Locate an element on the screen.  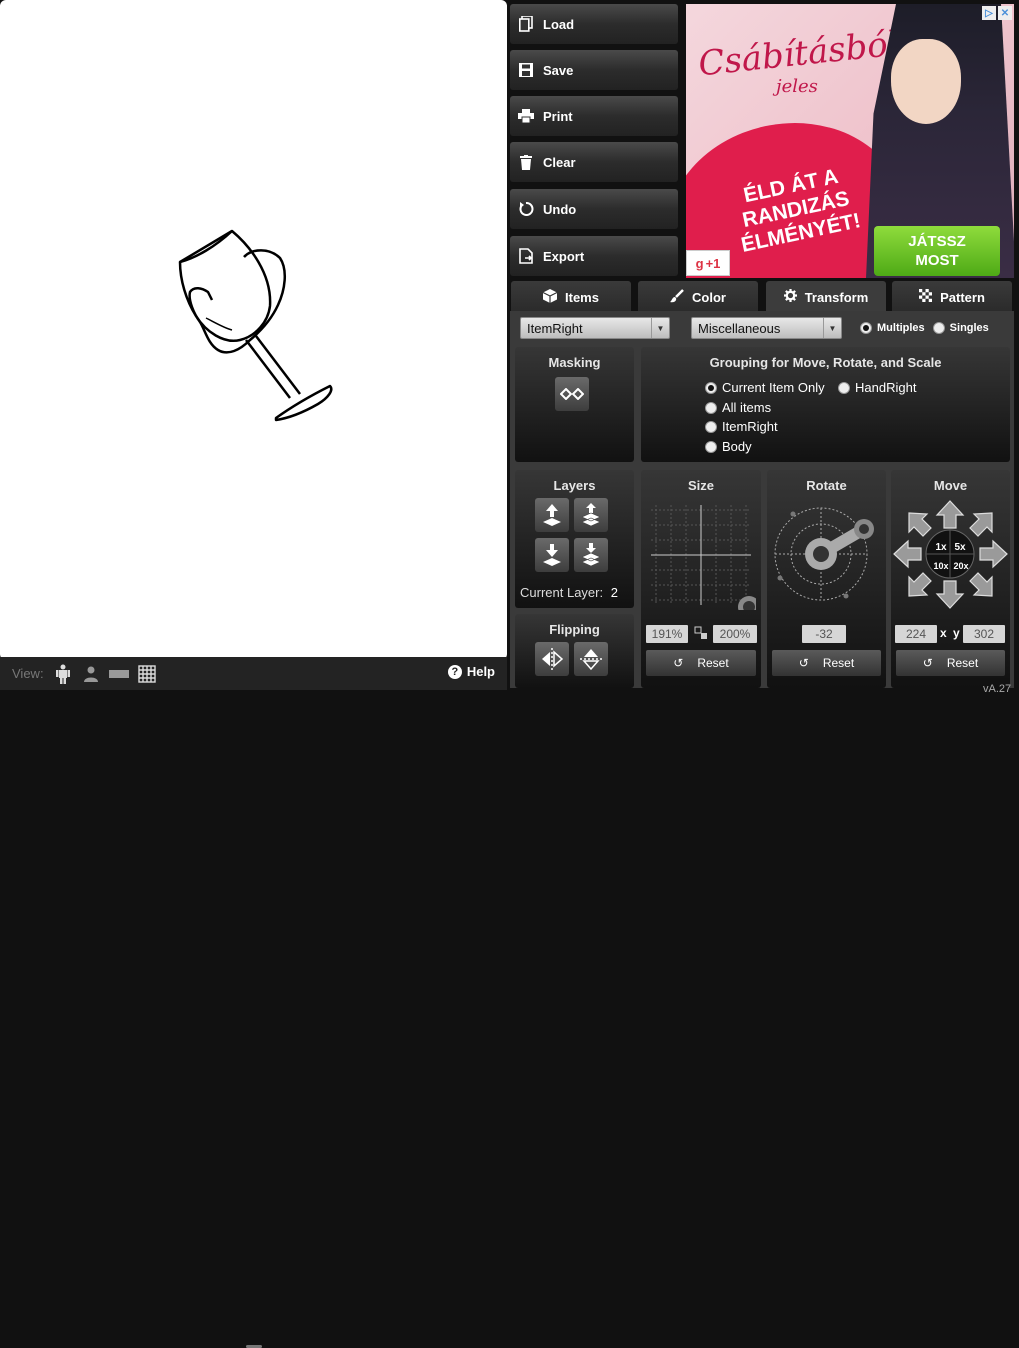
arrow-up-icon is located at coordinates (552, 515).